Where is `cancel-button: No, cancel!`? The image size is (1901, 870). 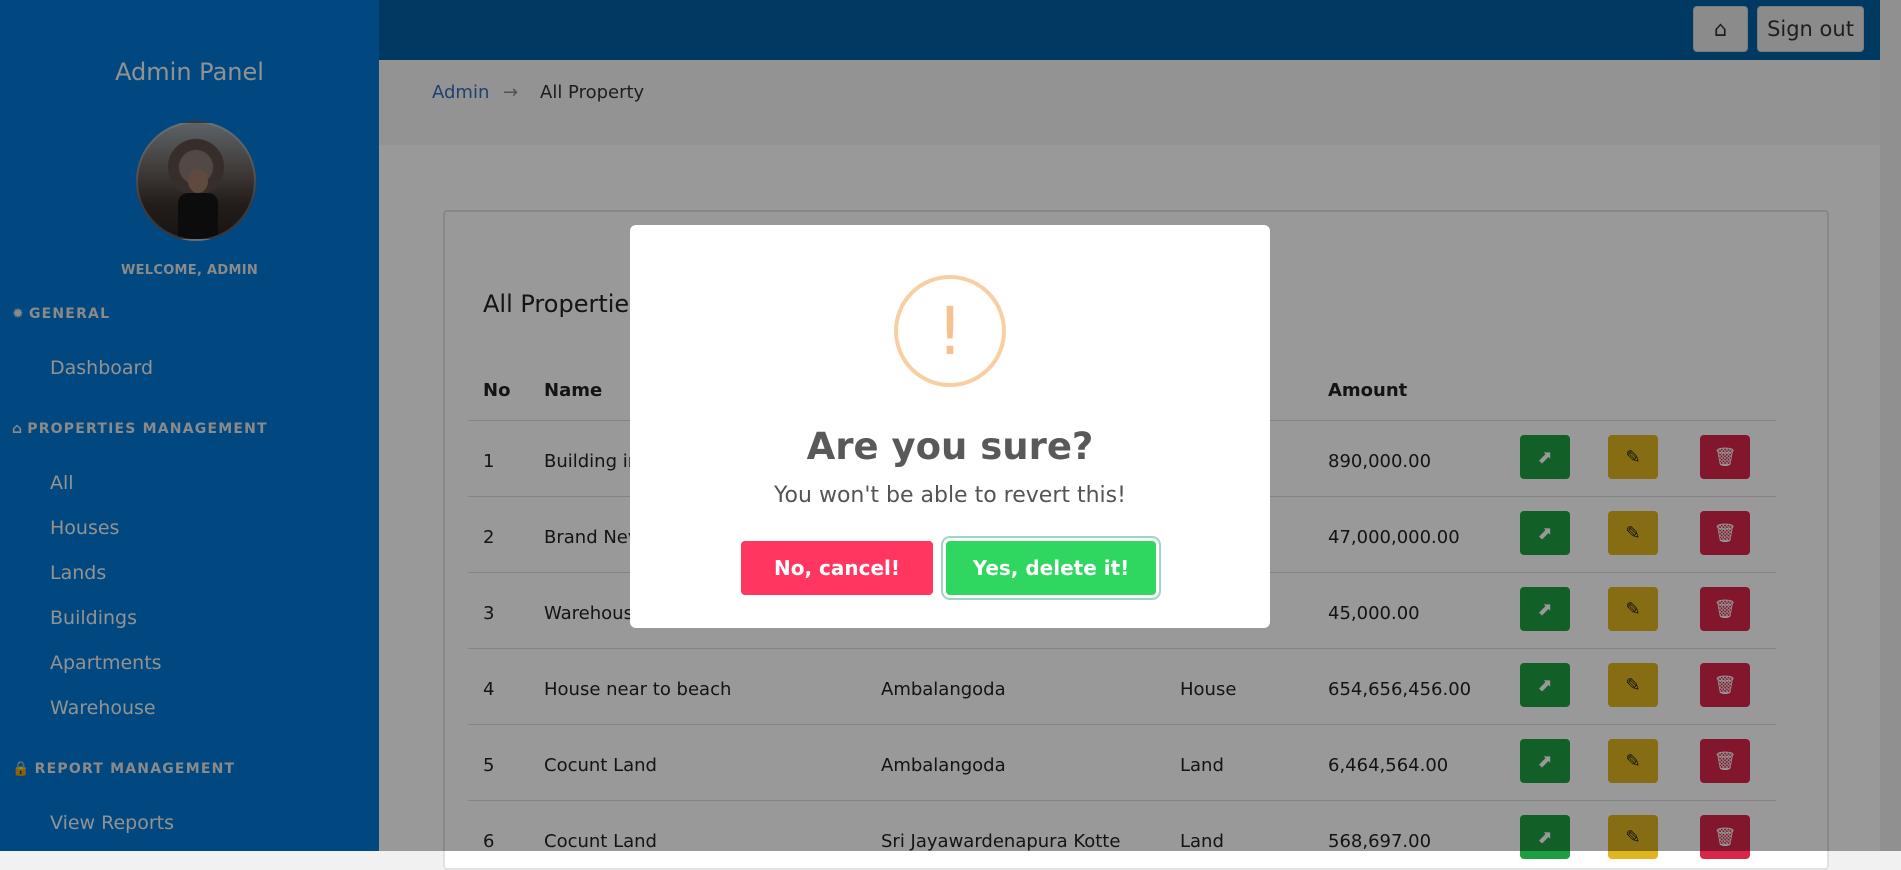 cancel-button: No, cancel! is located at coordinates (837, 568).